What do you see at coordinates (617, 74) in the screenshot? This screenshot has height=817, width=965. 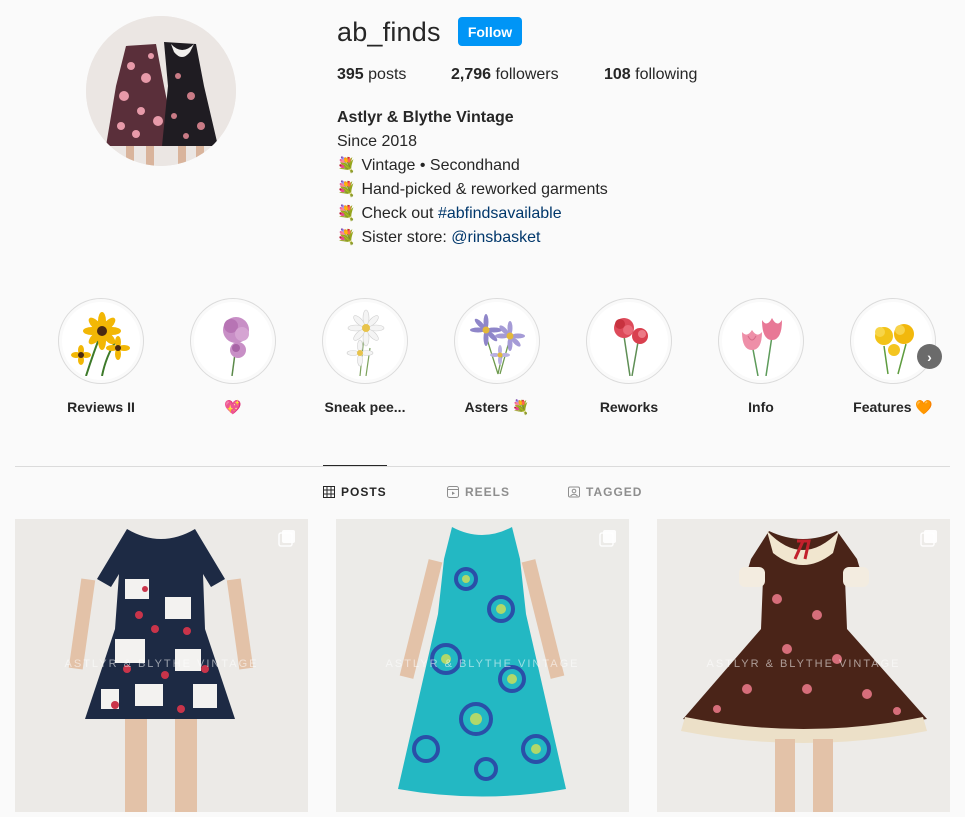 I see `following-count: 108` at bounding box center [617, 74].